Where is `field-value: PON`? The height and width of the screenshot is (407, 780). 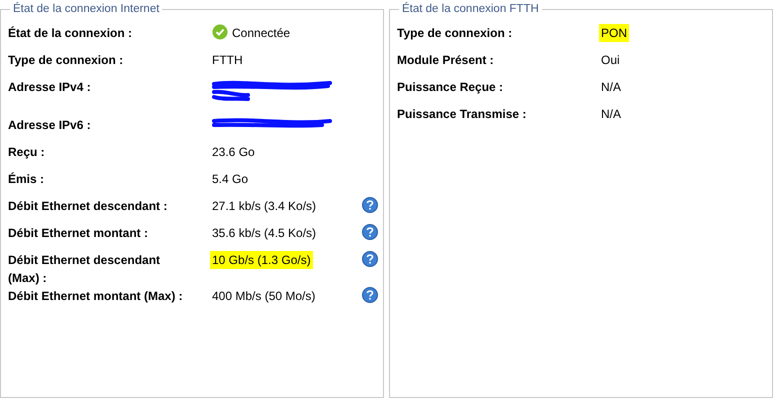 field-value: PON is located at coordinates (614, 33).